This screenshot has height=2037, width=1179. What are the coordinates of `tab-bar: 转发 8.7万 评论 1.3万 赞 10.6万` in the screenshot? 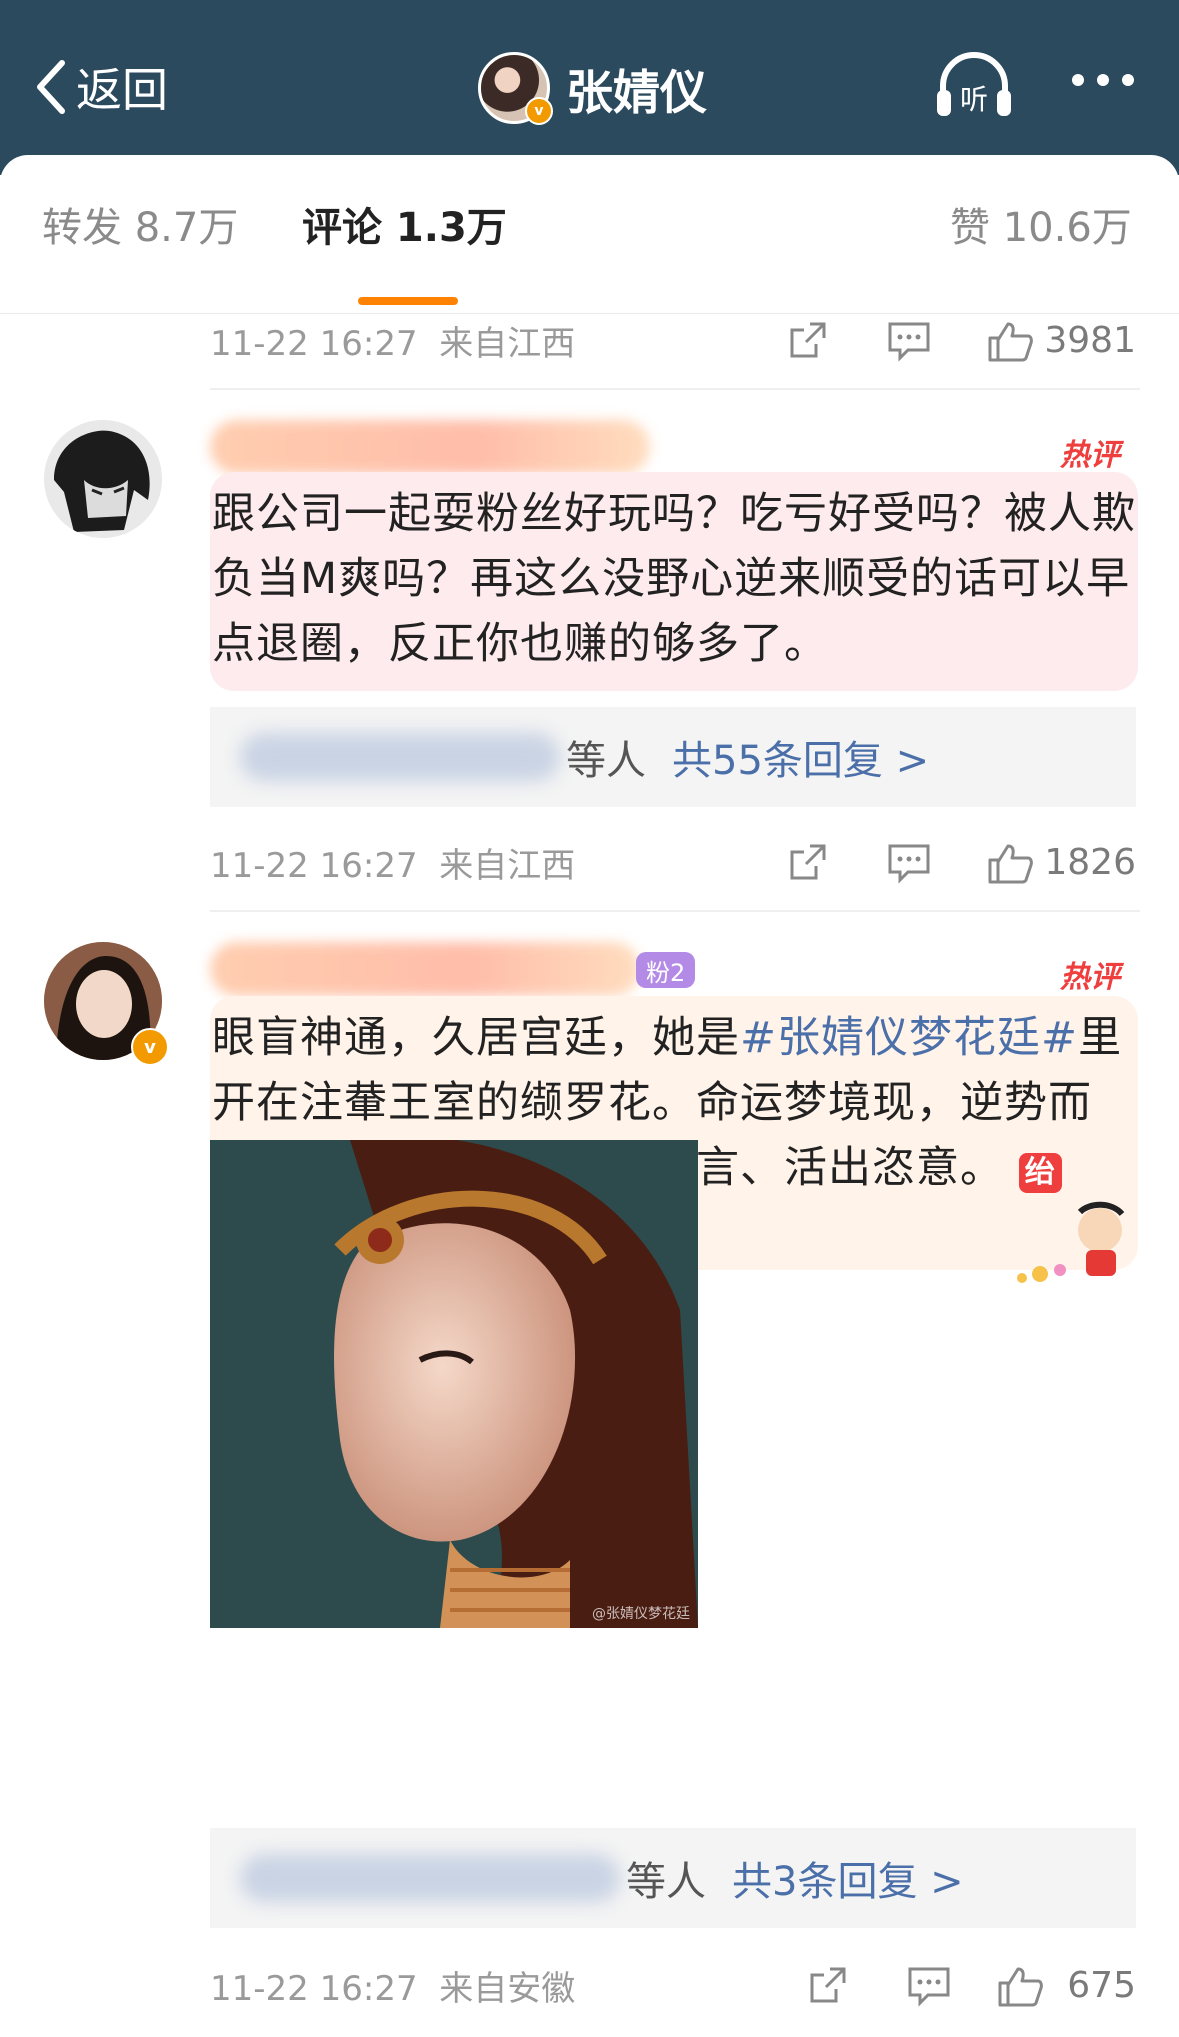 It's located at (589, 249).